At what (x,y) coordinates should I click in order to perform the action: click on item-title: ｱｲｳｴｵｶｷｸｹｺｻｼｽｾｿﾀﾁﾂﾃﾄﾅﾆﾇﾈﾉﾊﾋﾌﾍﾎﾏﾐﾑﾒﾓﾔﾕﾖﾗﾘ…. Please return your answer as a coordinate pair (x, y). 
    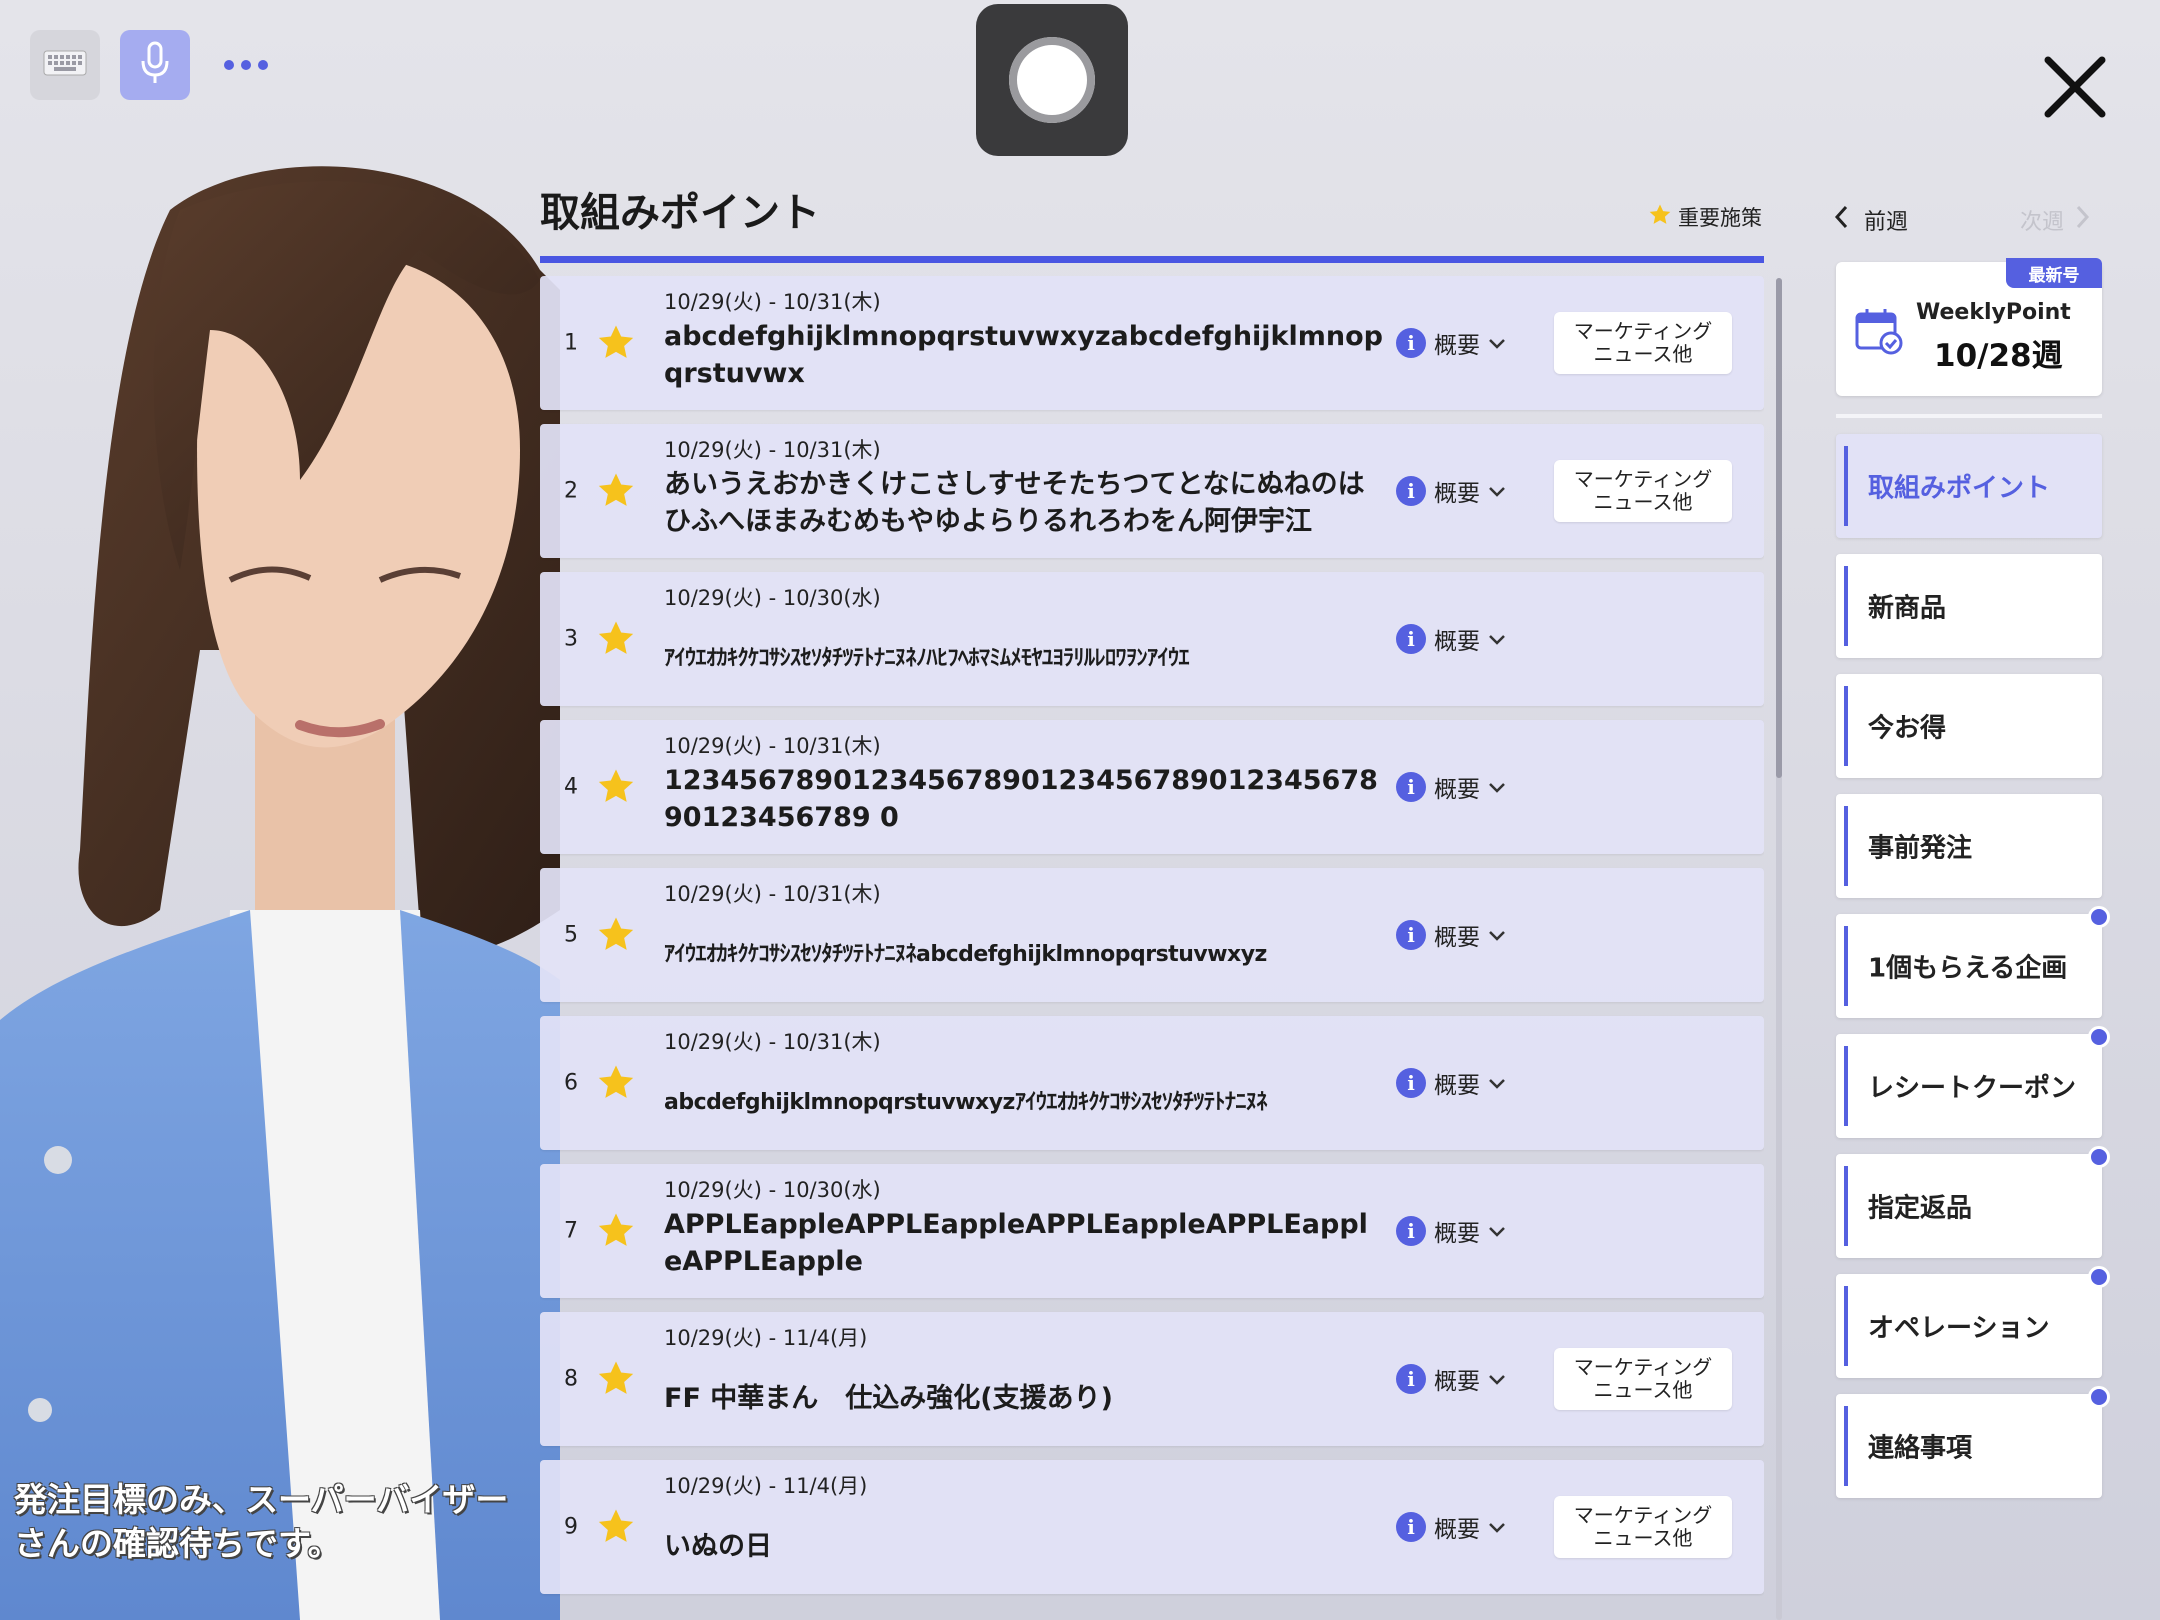
    Looking at the image, I should click on (927, 658).